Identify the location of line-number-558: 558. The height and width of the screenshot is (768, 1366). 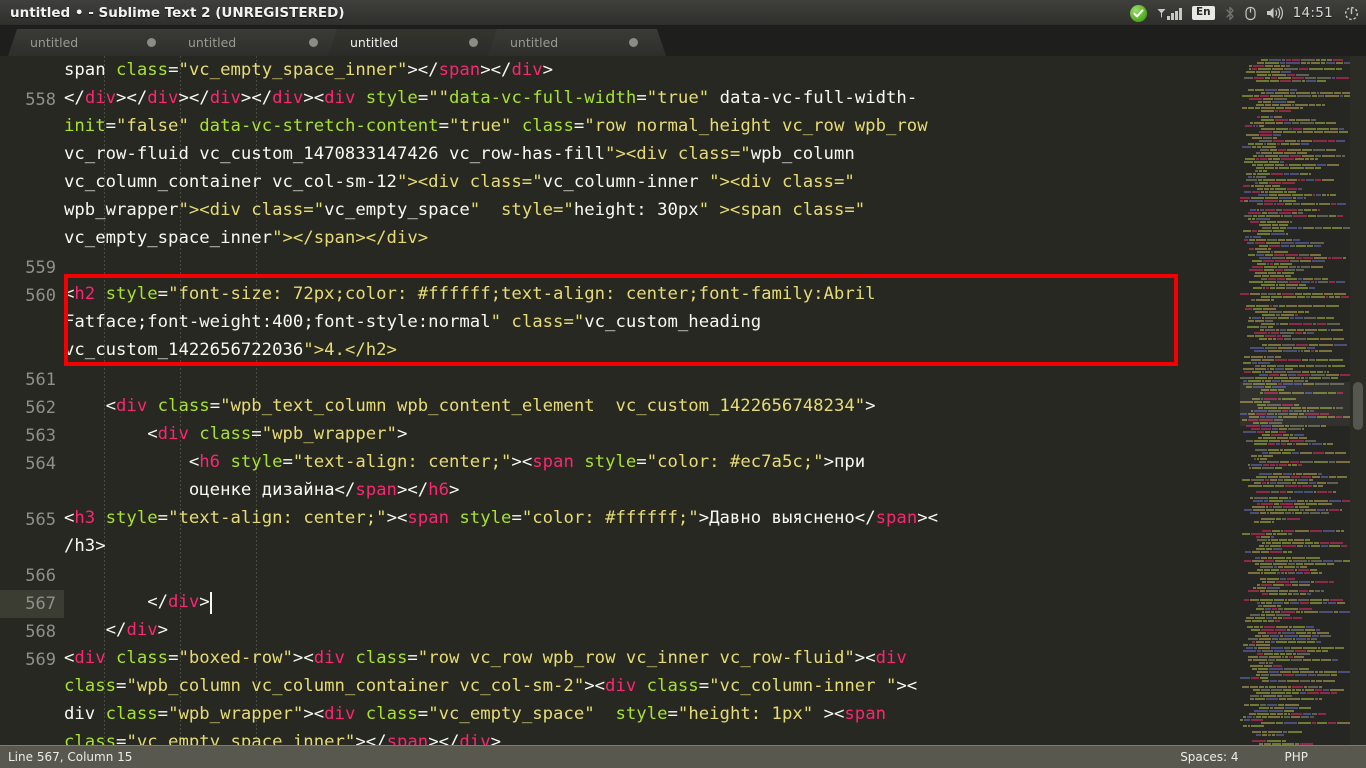
(40, 100).